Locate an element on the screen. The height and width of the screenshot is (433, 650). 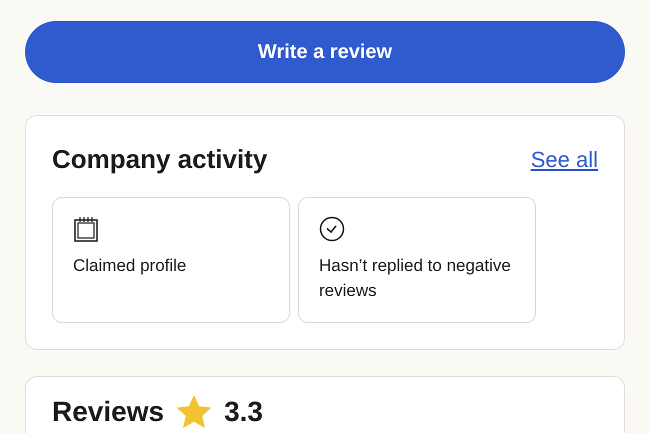
see-all-link: See all is located at coordinates (564, 159).